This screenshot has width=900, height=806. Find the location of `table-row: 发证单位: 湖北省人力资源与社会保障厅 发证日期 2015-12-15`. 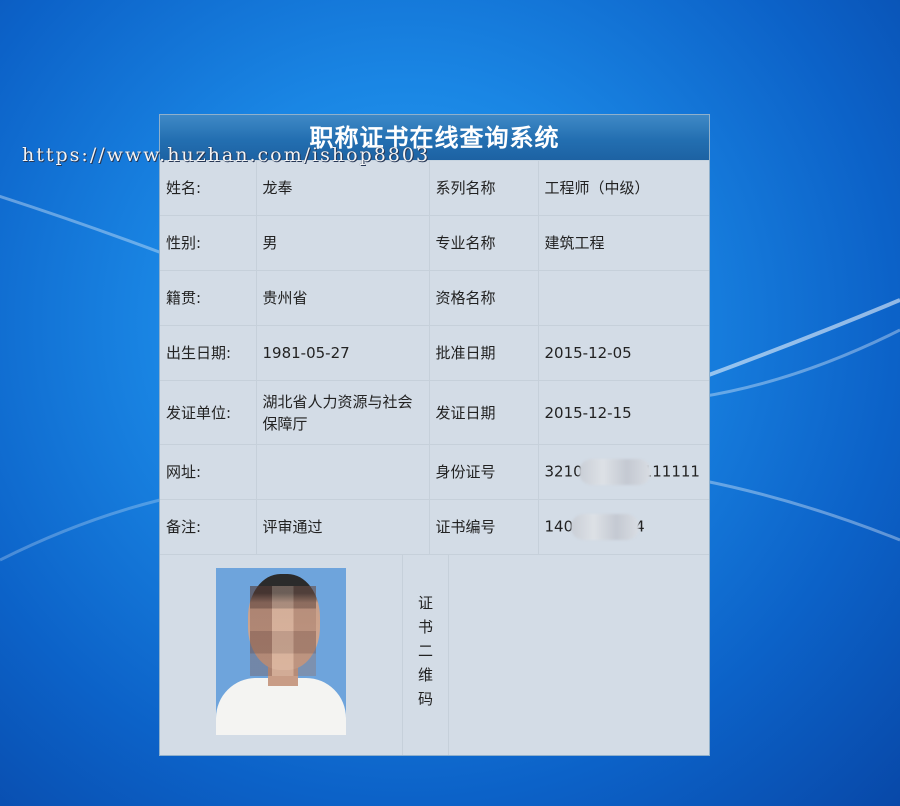

table-row: 发证单位: 湖北省人力资源与社会保障厅 发证日期 2015-12-15 is located at coordinates (434, 412).